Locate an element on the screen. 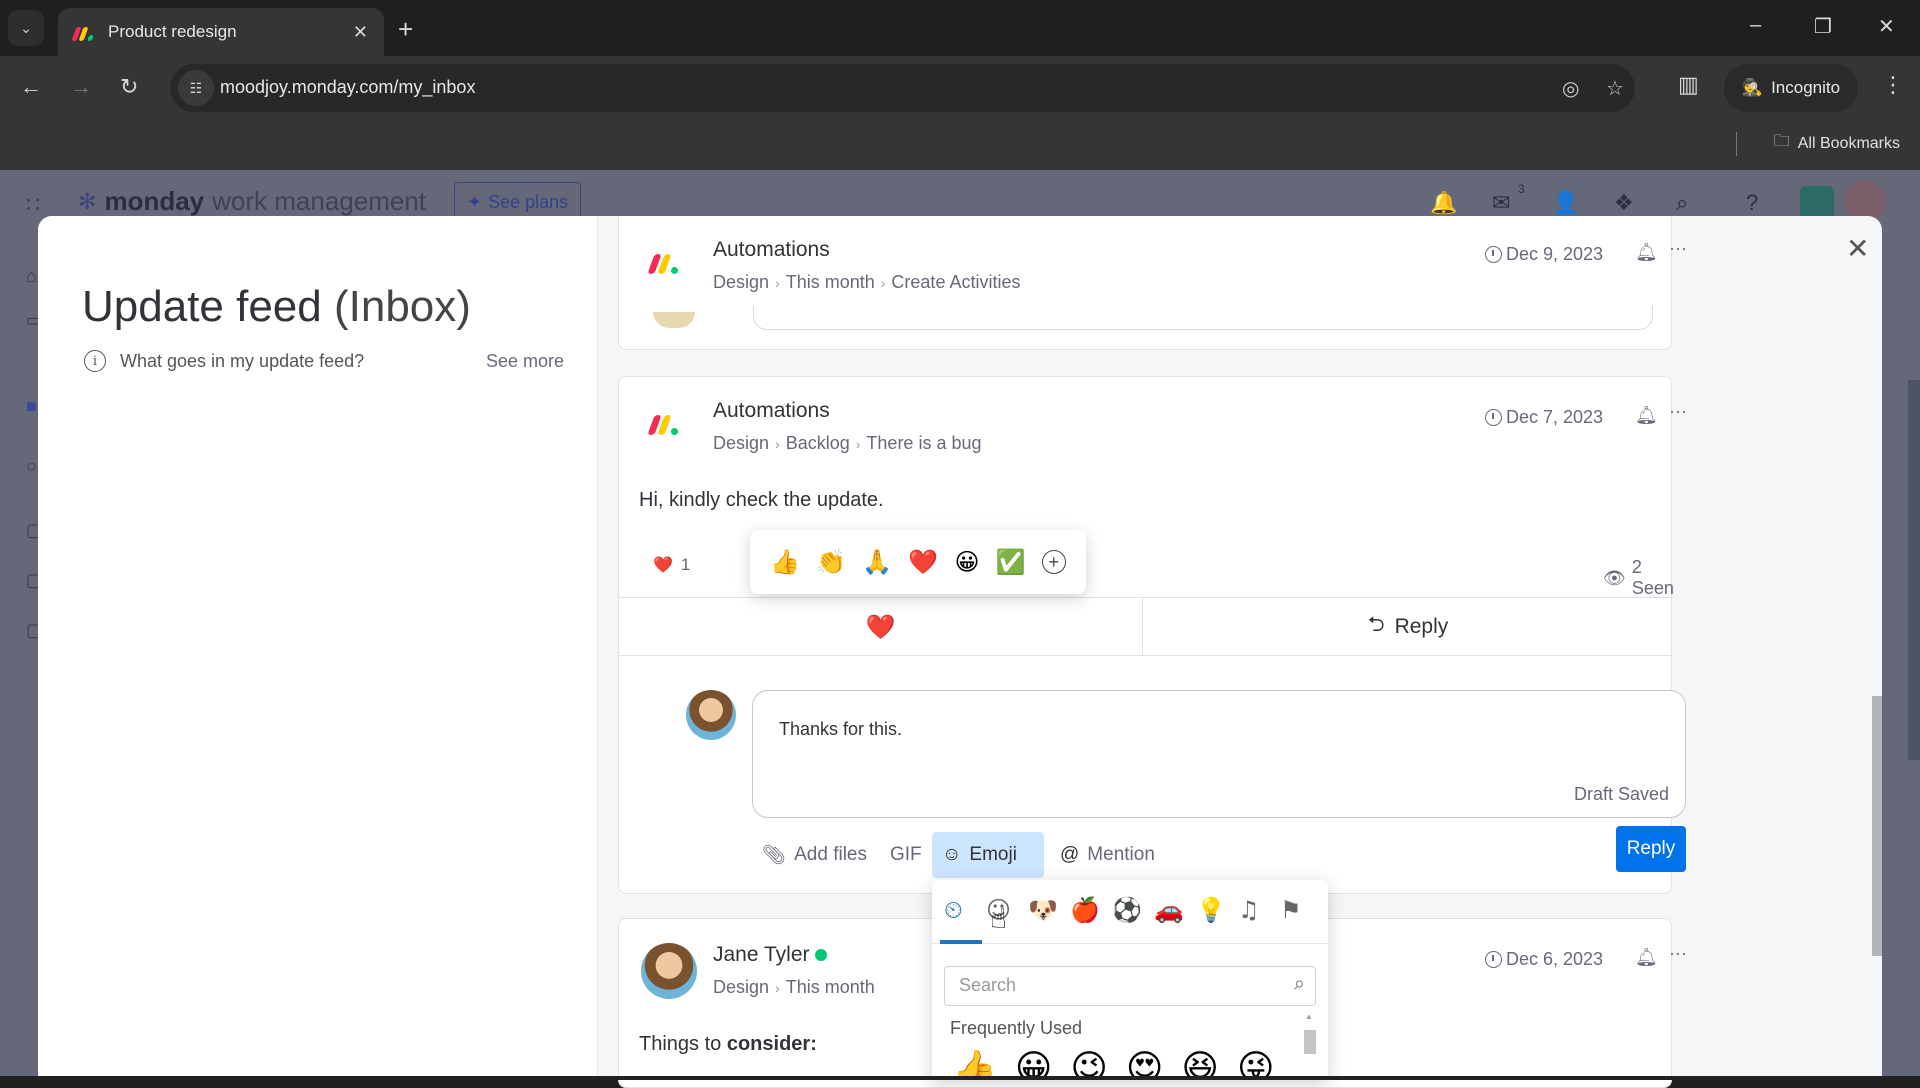  side-panel-icon: ▥ is located at coordinates (1688, 85).